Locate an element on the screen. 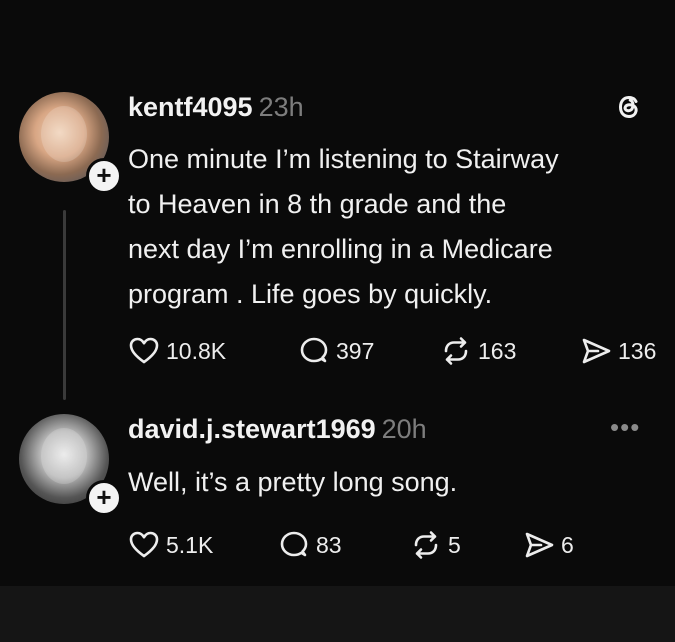 The width and height of the screenshot is (675, 642). like-count: 10.8K is located at coordinates (196, 350).